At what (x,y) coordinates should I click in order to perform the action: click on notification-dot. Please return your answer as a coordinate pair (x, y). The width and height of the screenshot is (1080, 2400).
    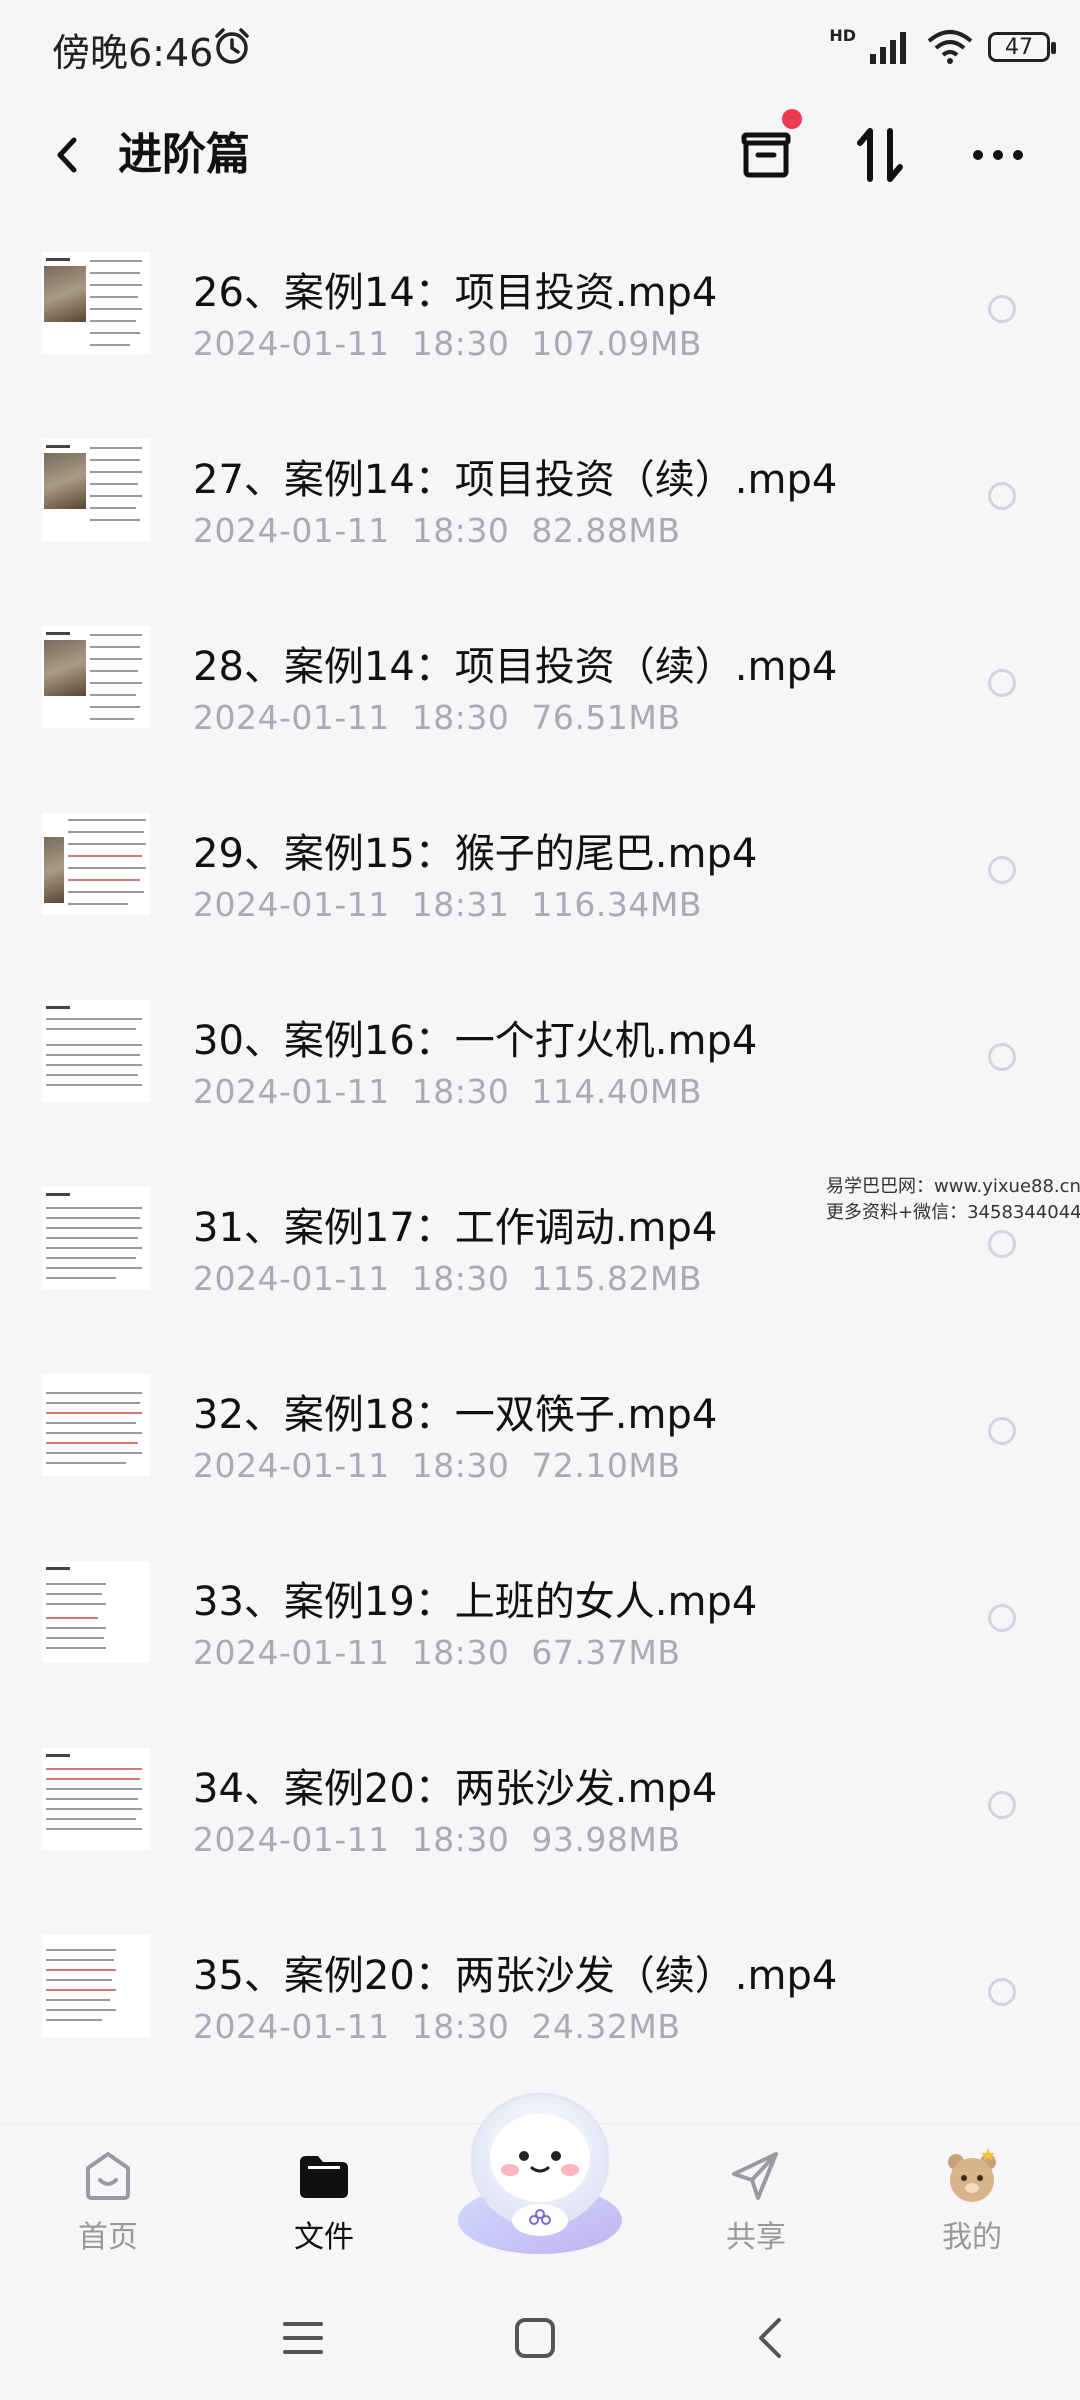
    Looking at the image, I should click on (792, 119).